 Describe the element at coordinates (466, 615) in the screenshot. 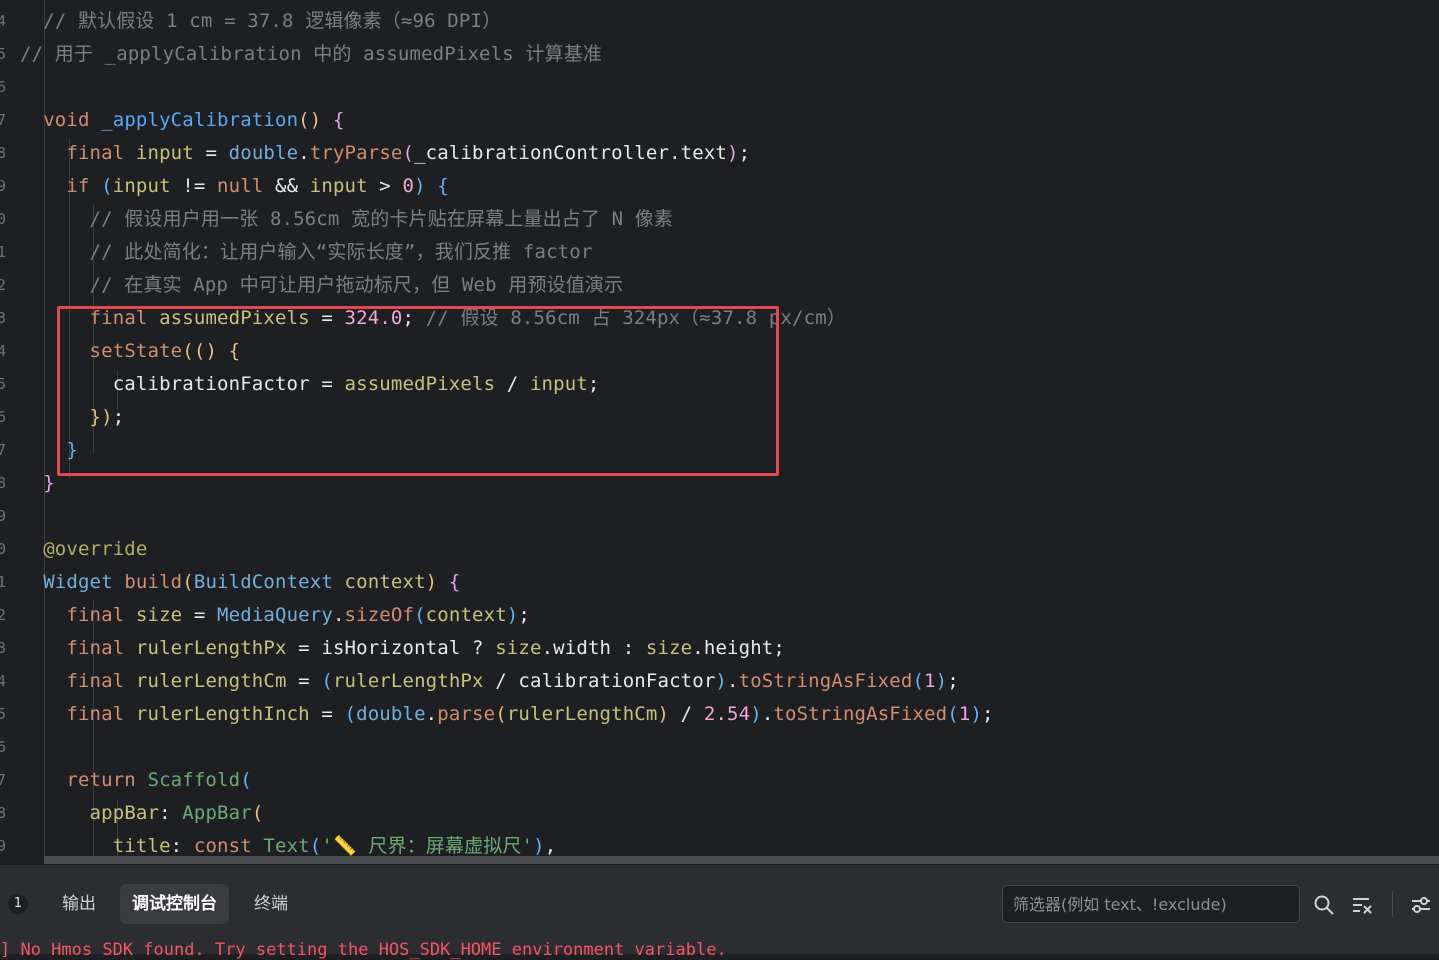

I see `code-token: context` at that location.